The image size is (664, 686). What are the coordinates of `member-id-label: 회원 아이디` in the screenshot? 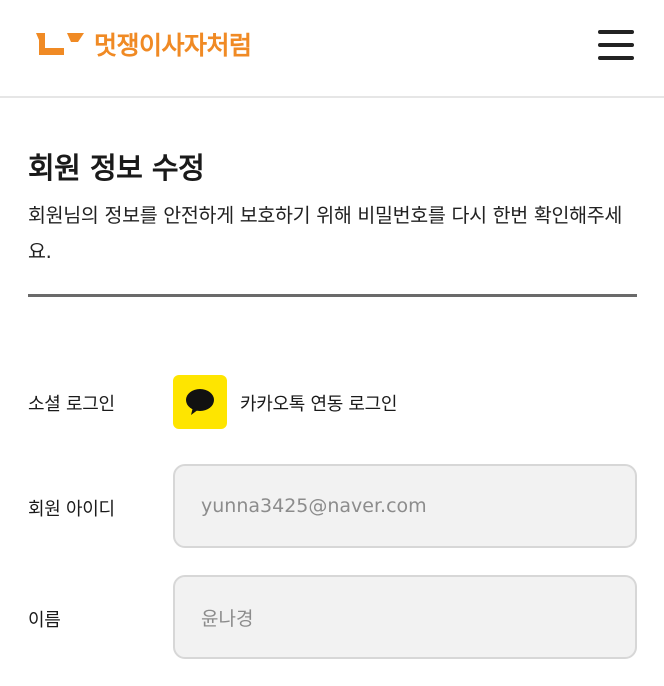 It's located at (71, 509).